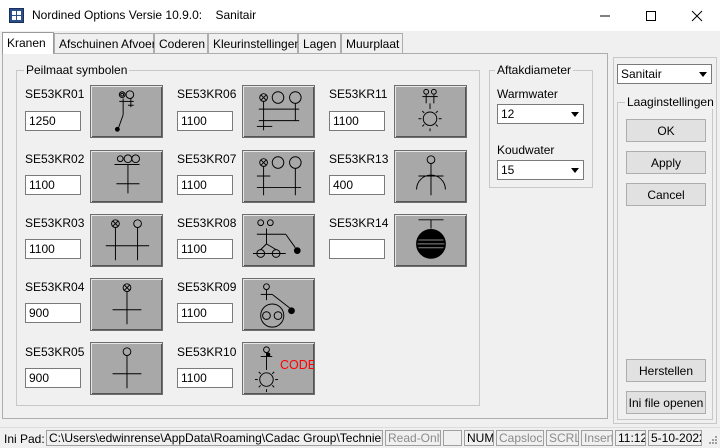 The width and height of the screenshot is (720, 448). Describe the element at coordinates (666, 402) in the screenshot. I see `ini-file-openen-button: Ini file openen` at that location.